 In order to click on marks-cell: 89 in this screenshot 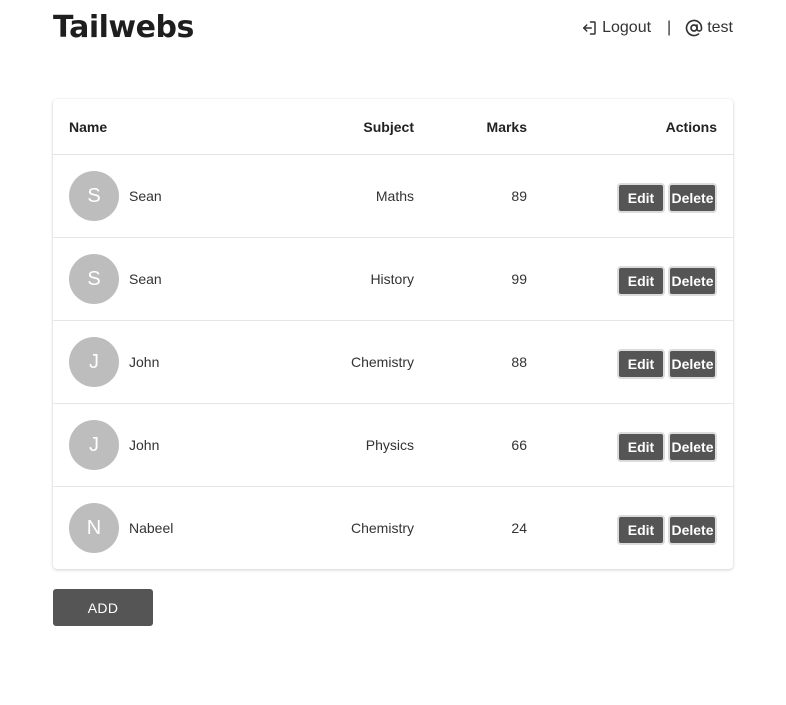, I will do `click(486, 196)`.